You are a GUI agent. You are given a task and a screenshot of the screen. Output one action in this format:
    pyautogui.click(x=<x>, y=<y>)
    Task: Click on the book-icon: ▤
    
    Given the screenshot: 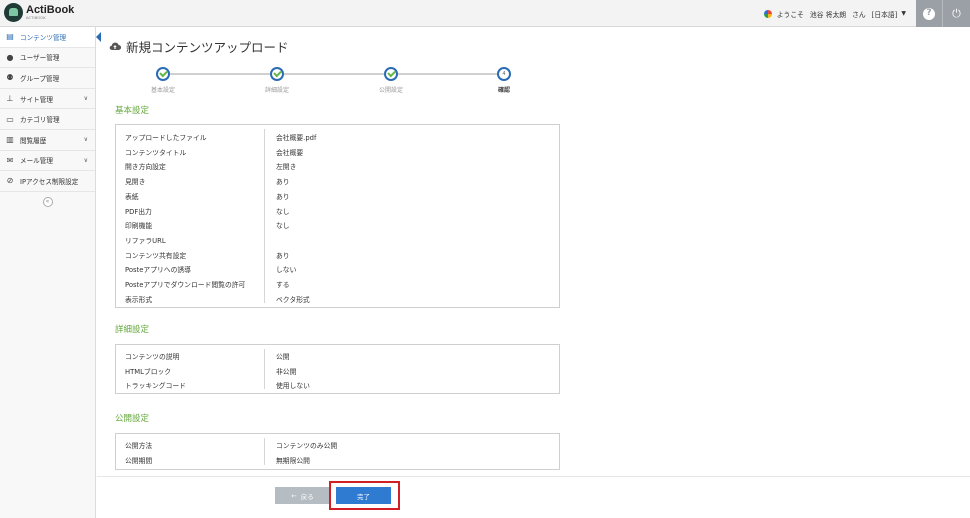 What is the action you would take?
    pyautogui.click(x=10, y=37)
    